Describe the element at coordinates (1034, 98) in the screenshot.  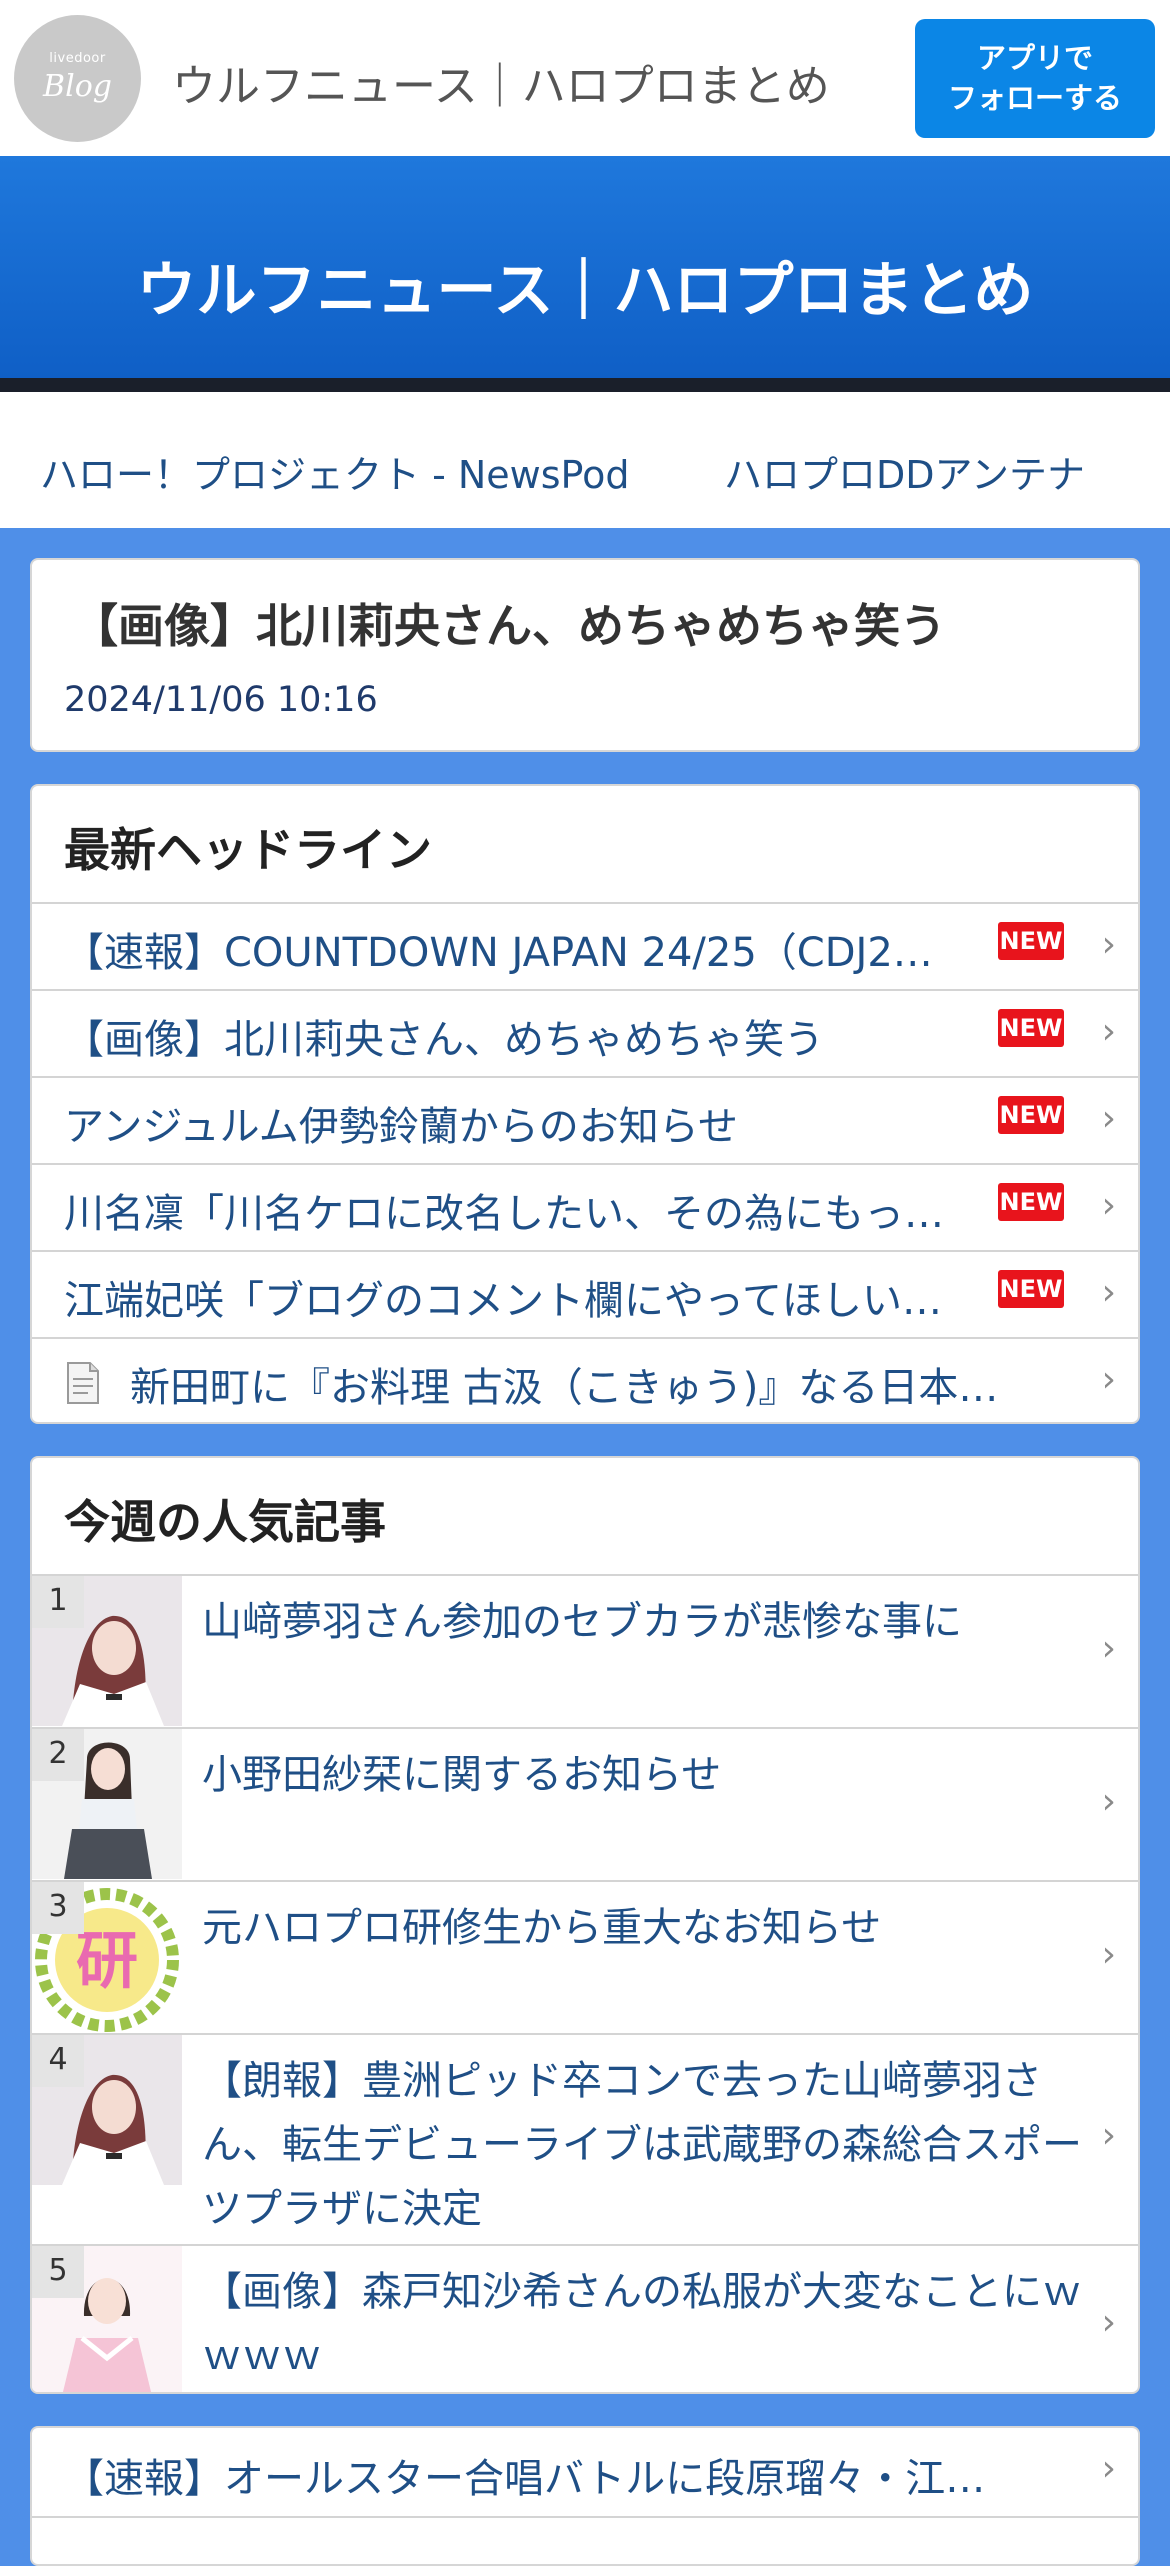
I see `follow-line-2: フォローする` at that location.